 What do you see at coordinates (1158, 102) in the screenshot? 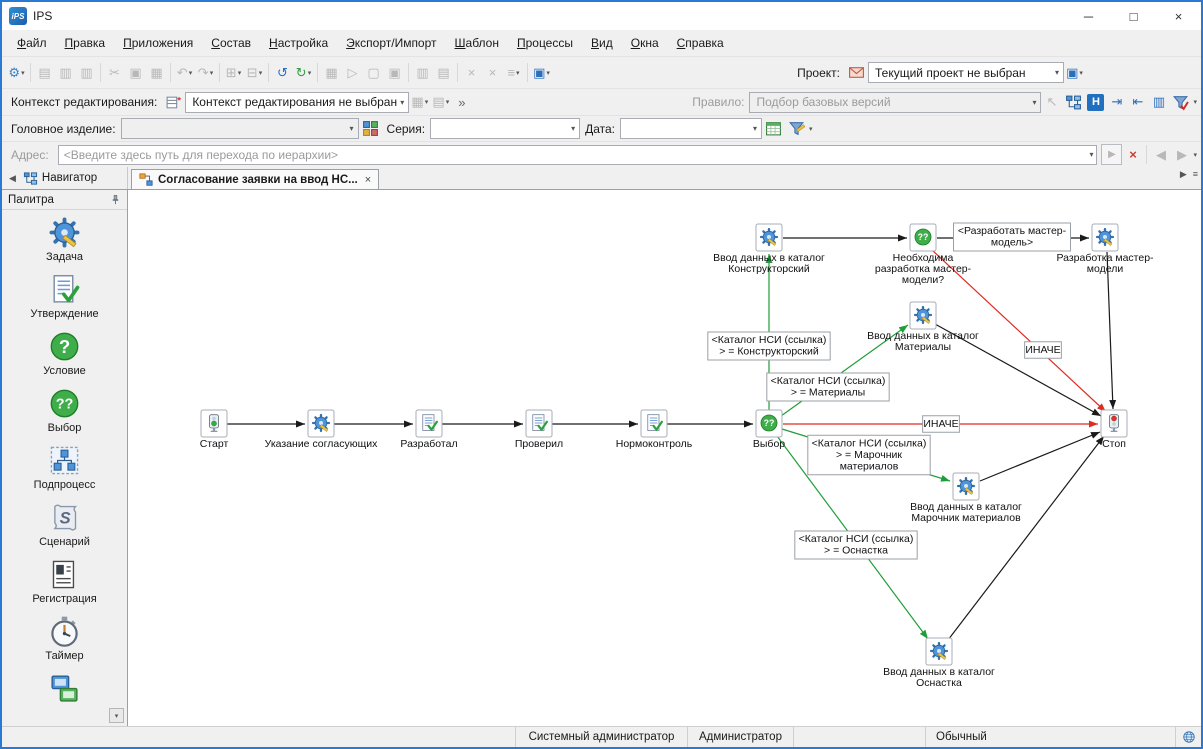
I see `columns-icon: ▥` at bounding box center [1158, 102].